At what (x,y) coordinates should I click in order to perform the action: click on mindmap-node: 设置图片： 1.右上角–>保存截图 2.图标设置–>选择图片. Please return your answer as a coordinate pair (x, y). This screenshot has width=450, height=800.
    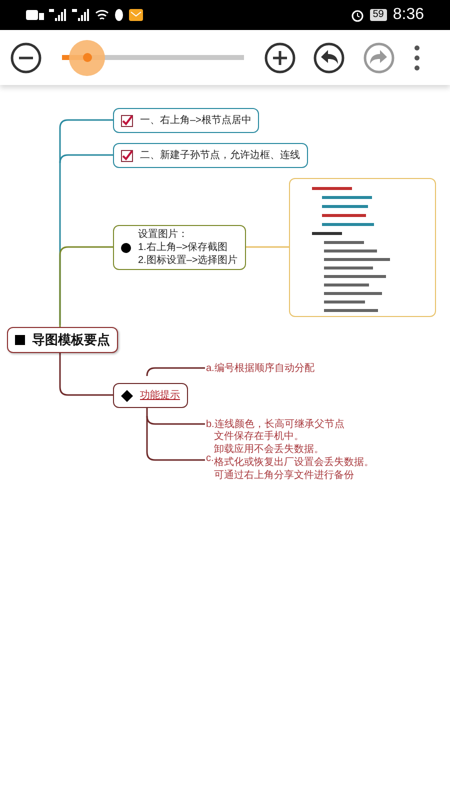
    Looking at the image, I should click on (179, 247).